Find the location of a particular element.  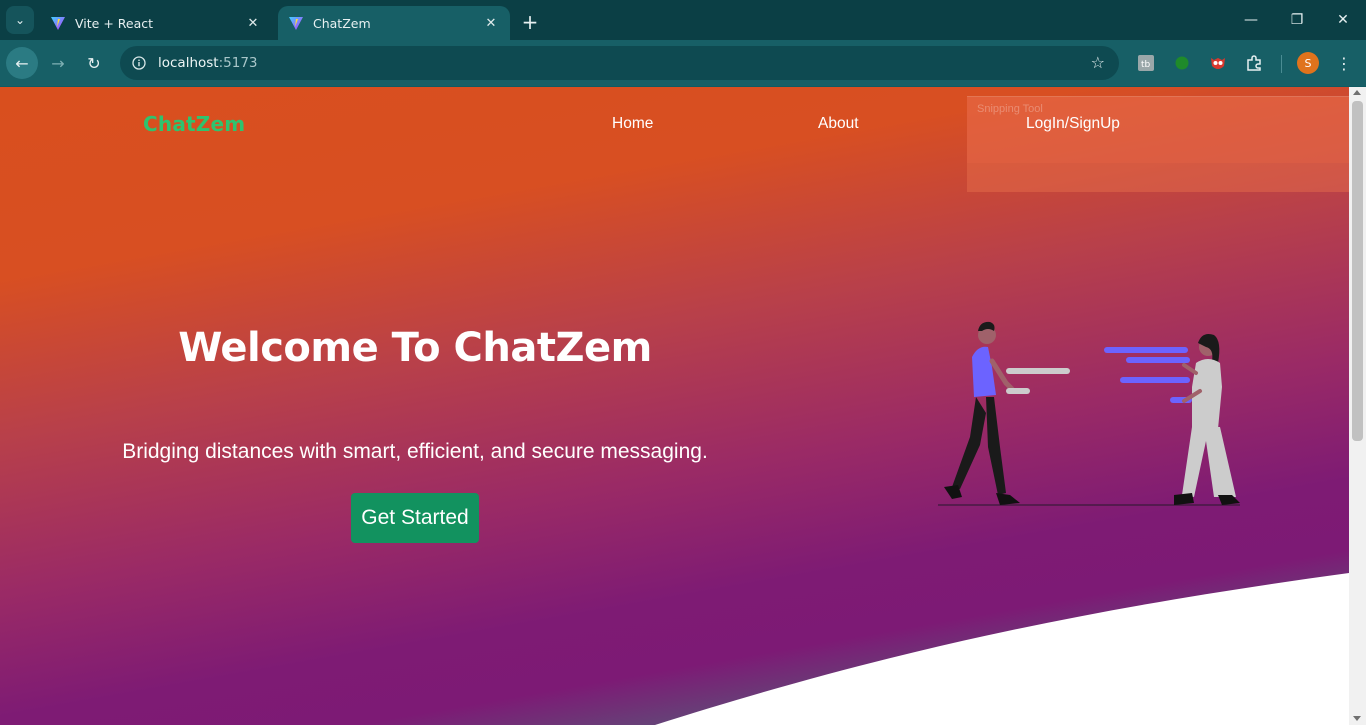

hero-title: Welcome To ChatZem is located at coordinates (415, 348).